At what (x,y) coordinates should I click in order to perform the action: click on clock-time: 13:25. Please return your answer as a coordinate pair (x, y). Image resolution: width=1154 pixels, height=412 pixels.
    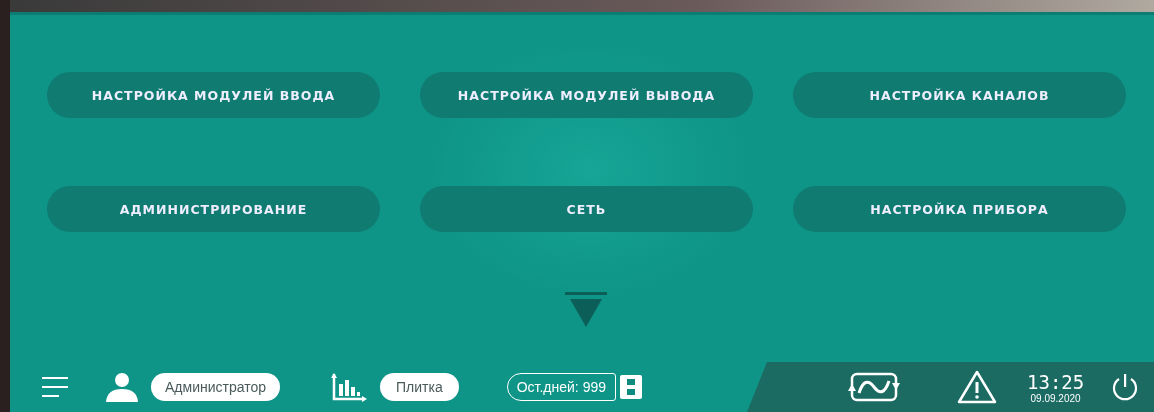
    Looking at the image, I should click on (1056, 381).